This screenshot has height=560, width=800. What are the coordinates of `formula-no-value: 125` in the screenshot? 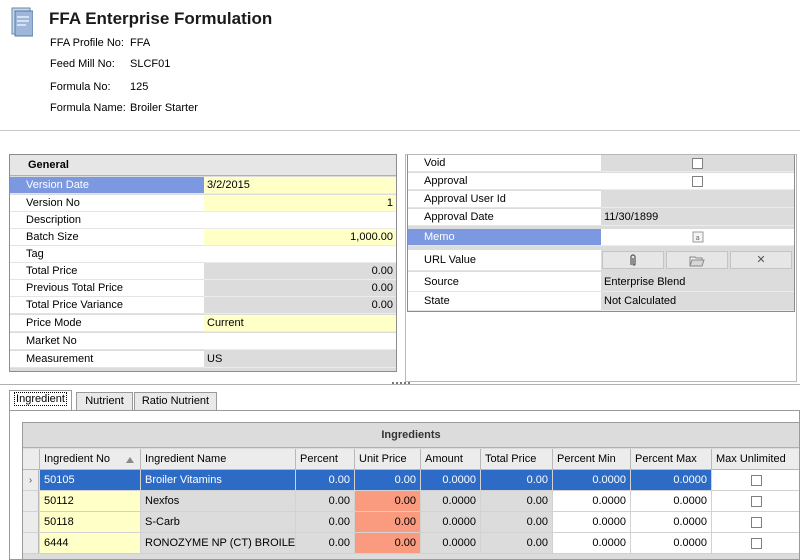 It's located at (139, 87).